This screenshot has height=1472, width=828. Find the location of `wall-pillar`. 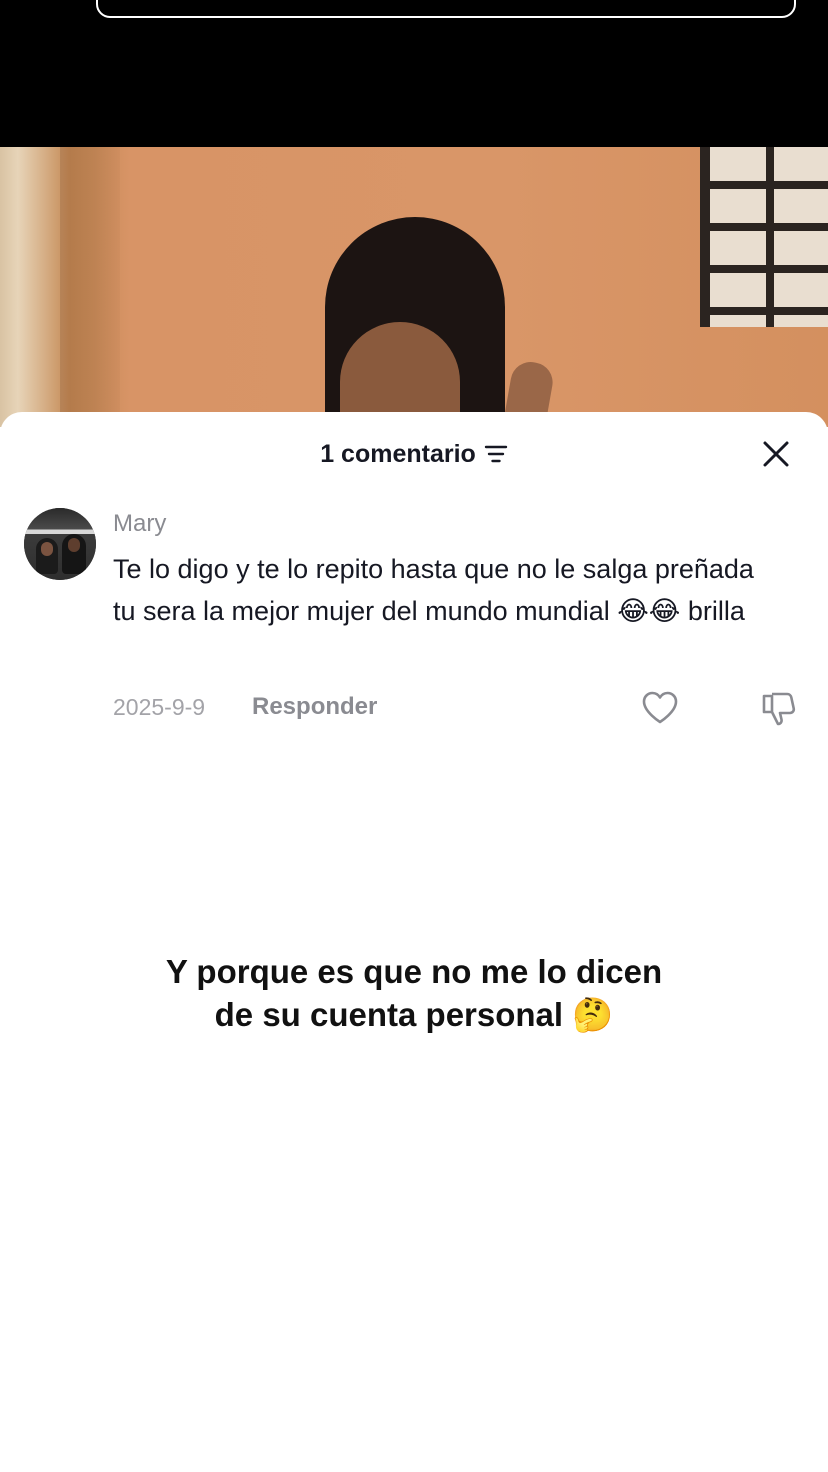

wall-pillar is located at coordinates (90, 287).